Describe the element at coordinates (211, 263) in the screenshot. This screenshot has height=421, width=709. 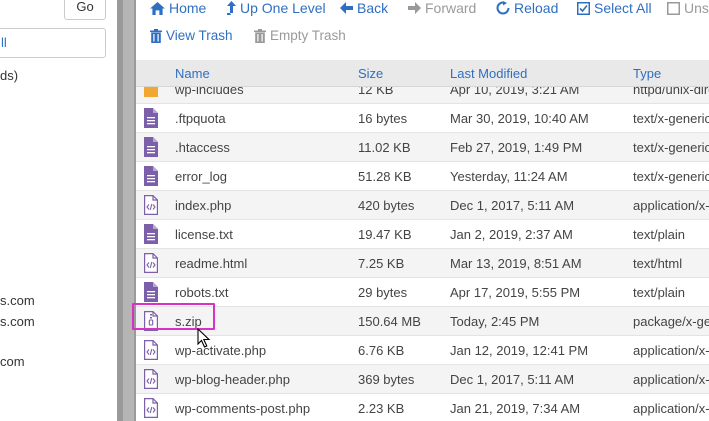
I see `file-name: readme.html` at that location.